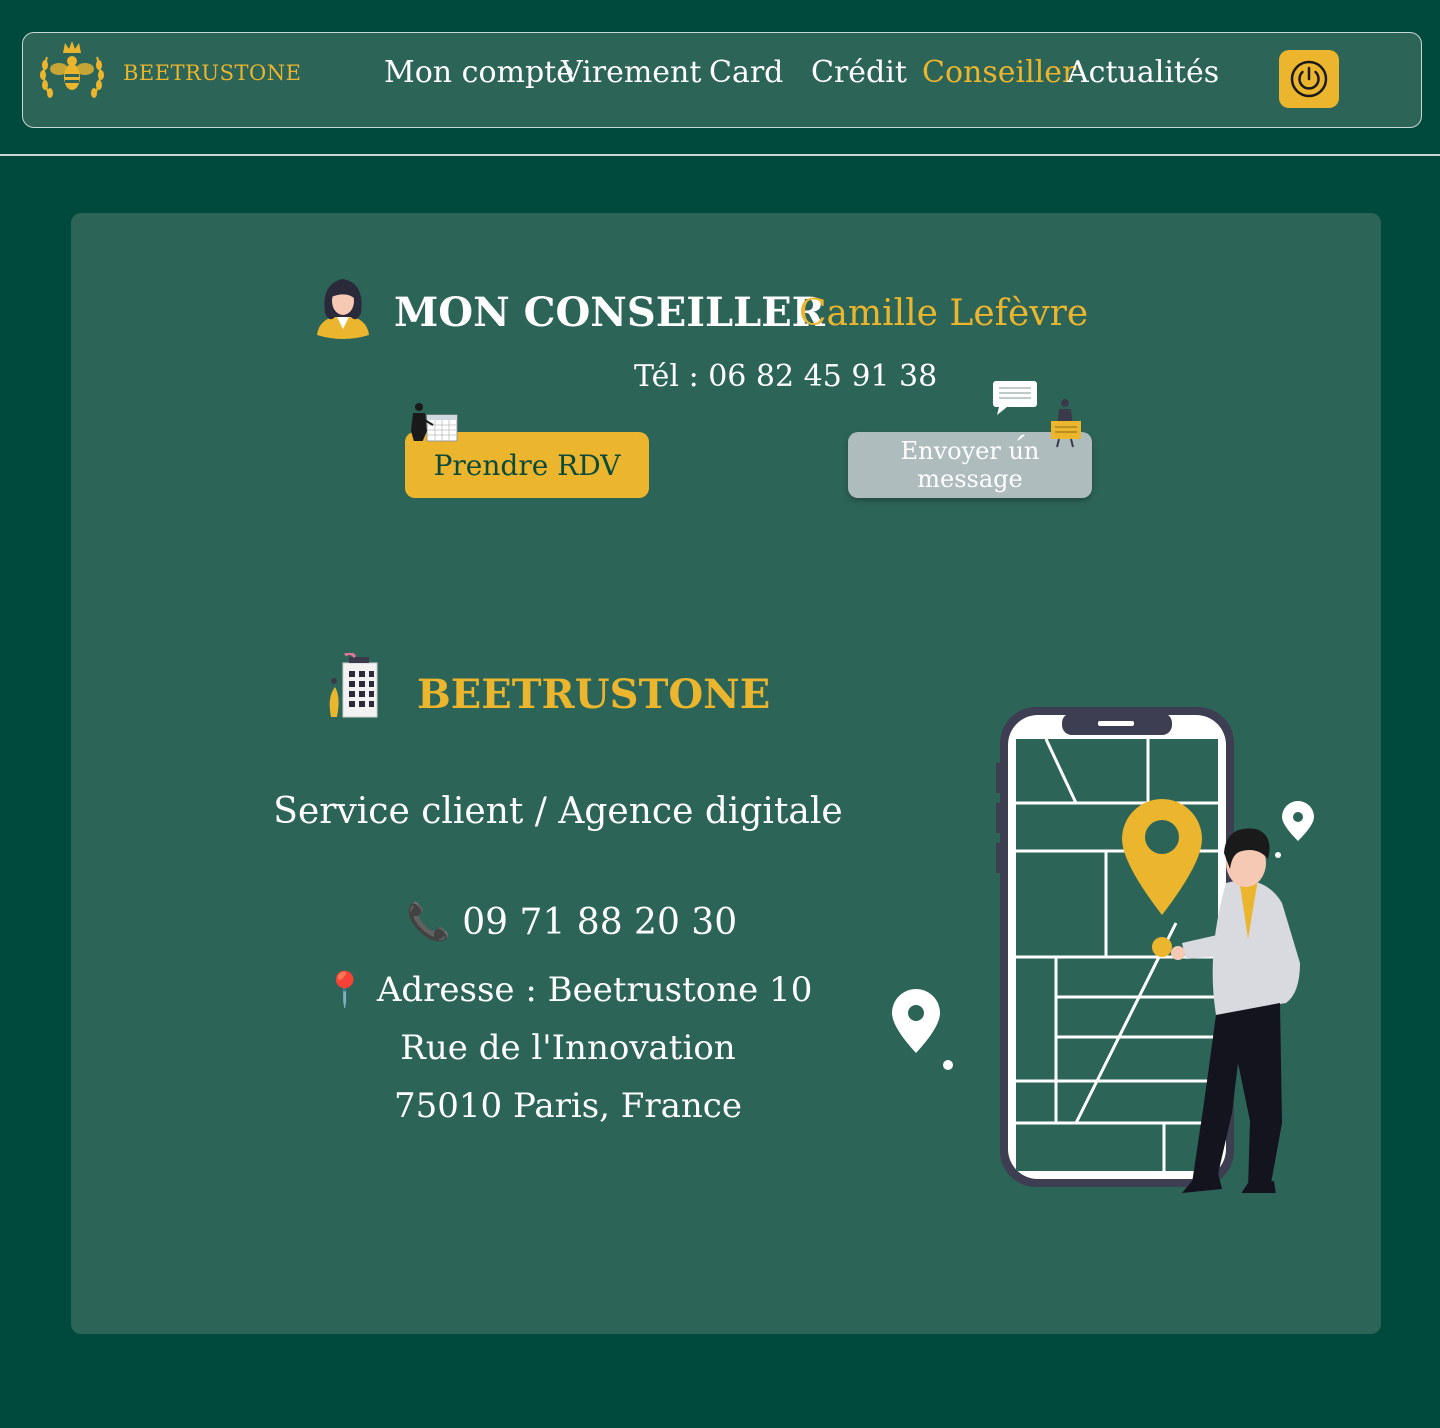  What do you see at coordinates (785, 376) in the screenshot?
I see `advisor-phone: Tél : 06 82 45 91 38` at bounding box center [785, 376].